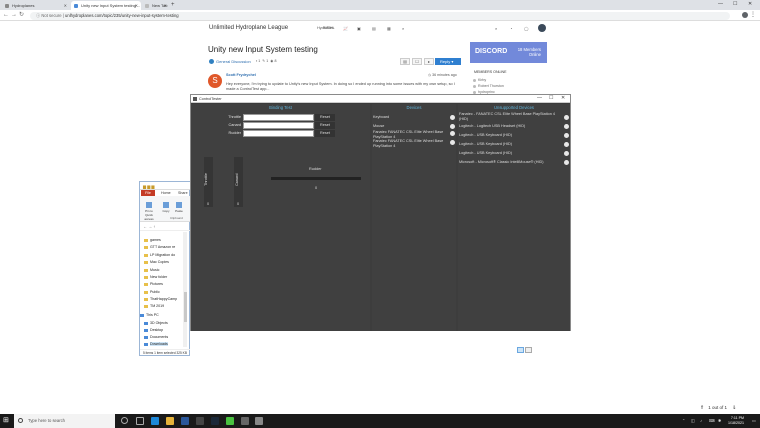 Image resolution: width=760 pixels, height=428 pixels. I want to click on recent-icon: ▤, so click(374, 28).